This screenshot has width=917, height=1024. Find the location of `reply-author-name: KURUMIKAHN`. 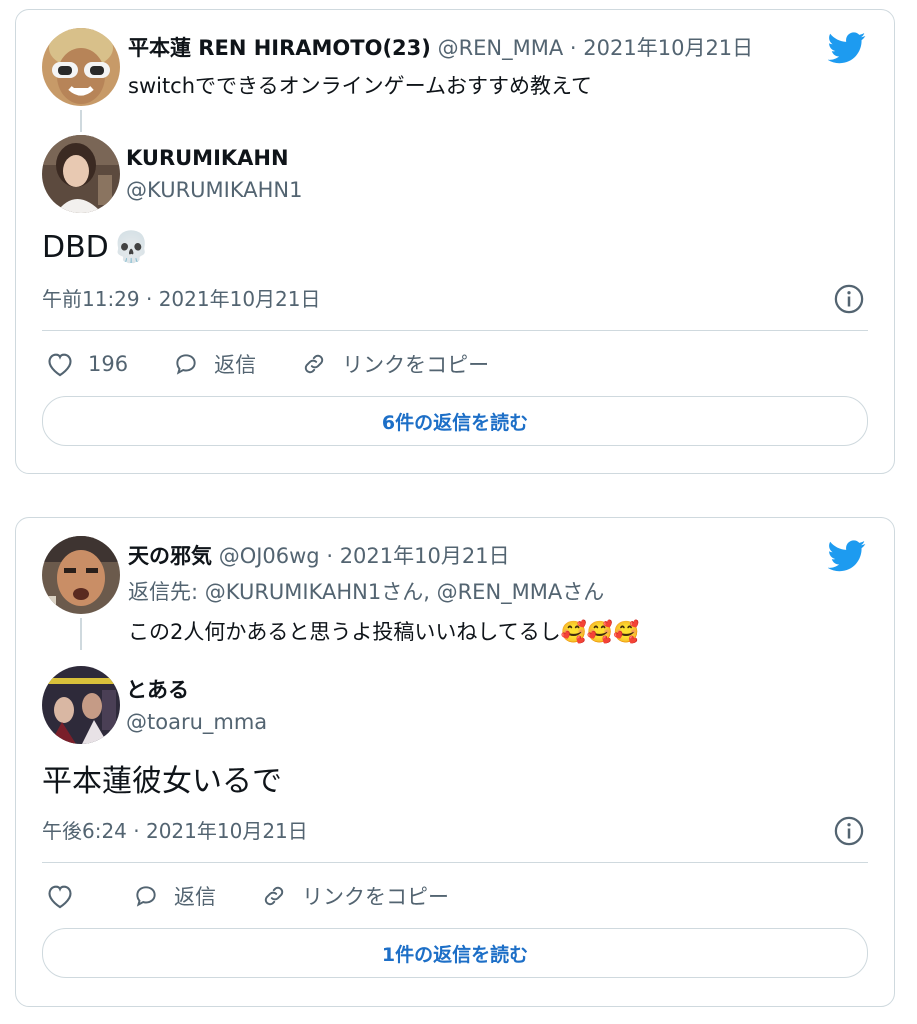

reply-author-name: KURUMIKAHN is located at coordinates (207, 158).